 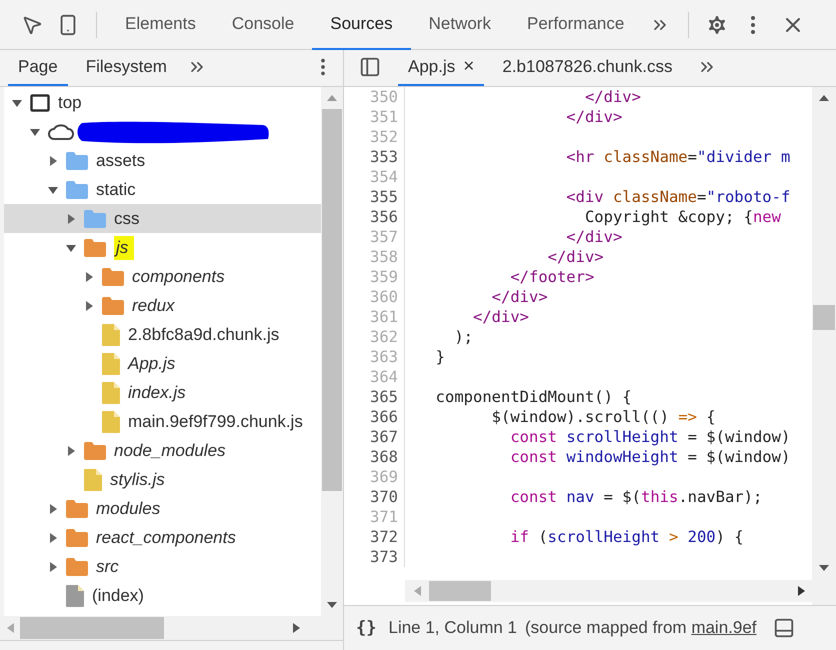 What do you see at coordinates (152, 364) in the screenshot?
I see `tree-item: App.js` at bounding box center [152, 364].